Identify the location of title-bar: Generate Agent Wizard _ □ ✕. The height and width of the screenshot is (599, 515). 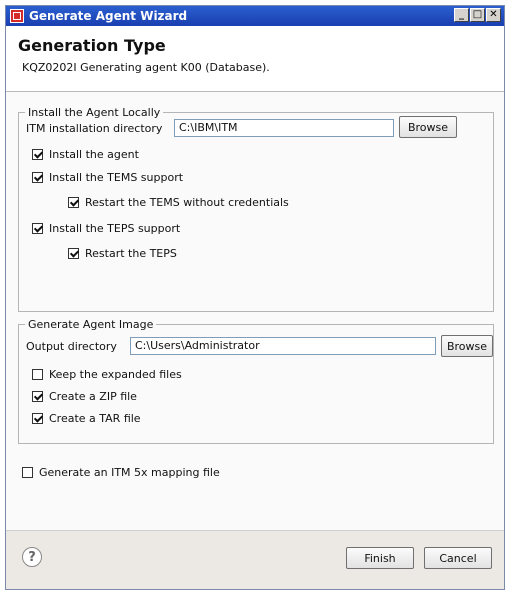
(255, 16).